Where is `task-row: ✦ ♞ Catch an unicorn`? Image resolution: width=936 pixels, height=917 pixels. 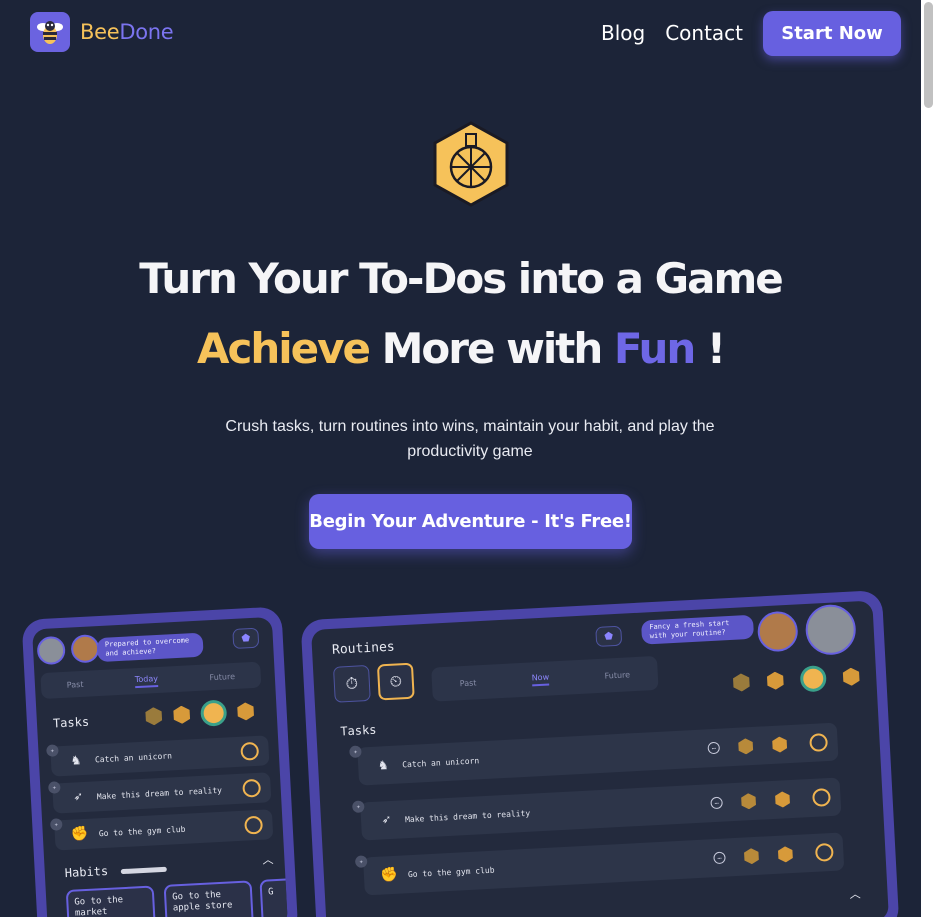
task-row: ✦ ♞ Catch an unicorn is located at coordinates (158, 756).